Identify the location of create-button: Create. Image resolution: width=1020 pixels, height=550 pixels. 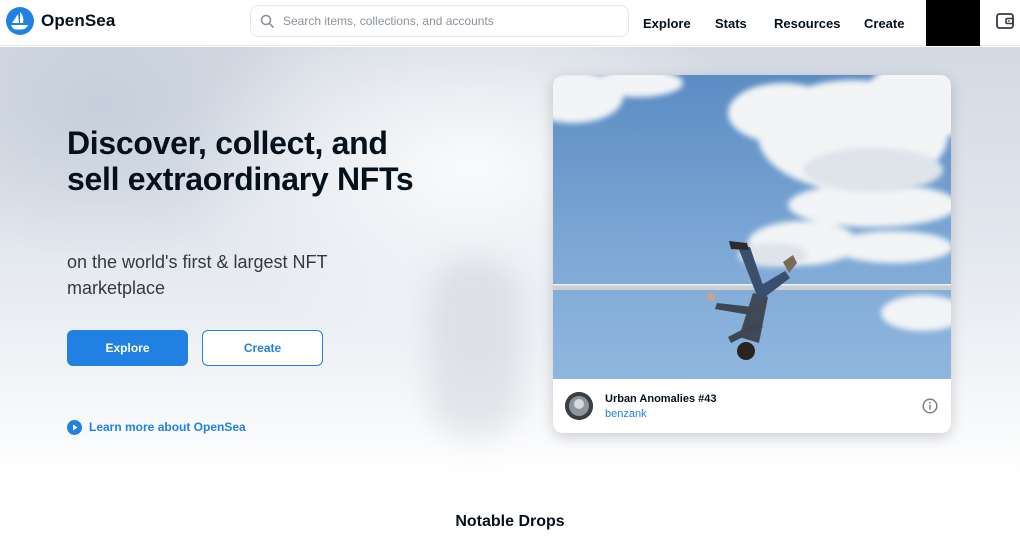
(262, 348).